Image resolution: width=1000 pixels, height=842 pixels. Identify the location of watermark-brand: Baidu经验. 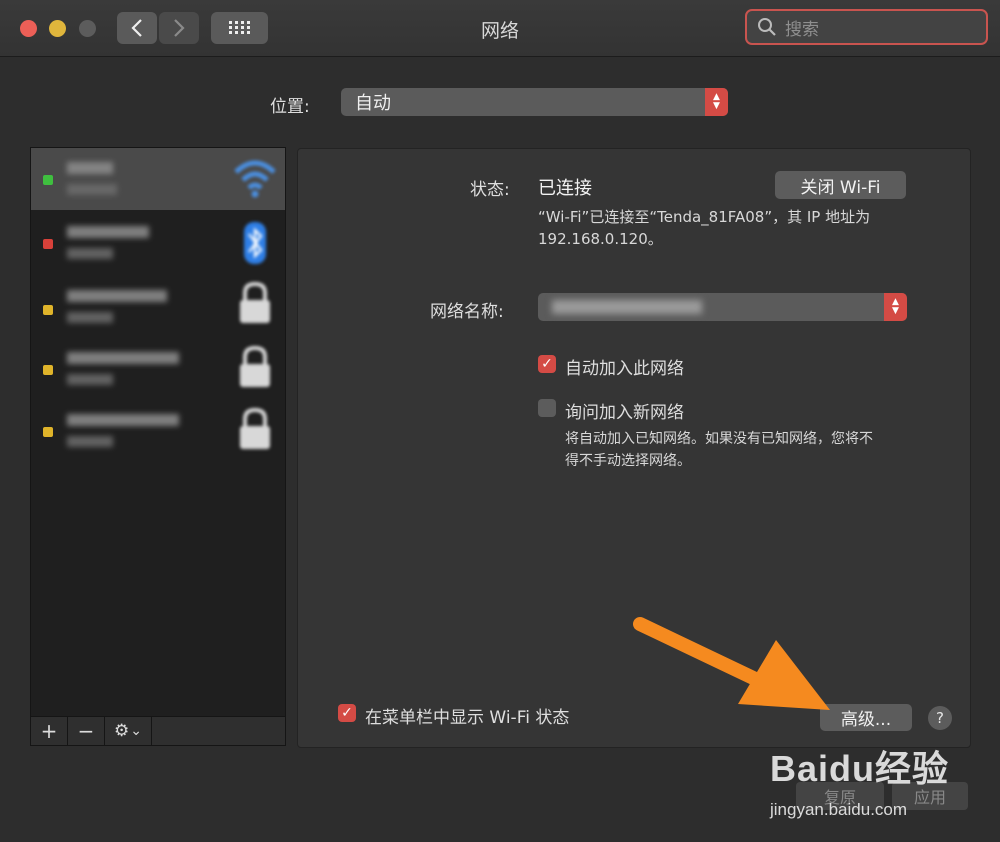
(860, 768).